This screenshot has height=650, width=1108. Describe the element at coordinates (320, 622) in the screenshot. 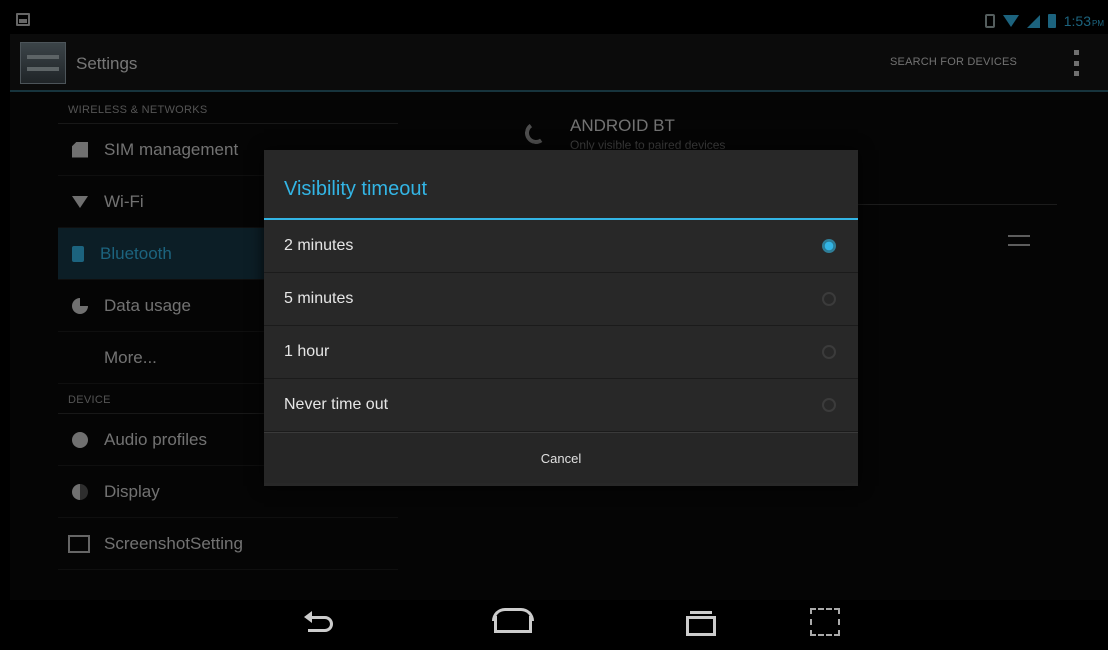

I see `back-icon` at that location.